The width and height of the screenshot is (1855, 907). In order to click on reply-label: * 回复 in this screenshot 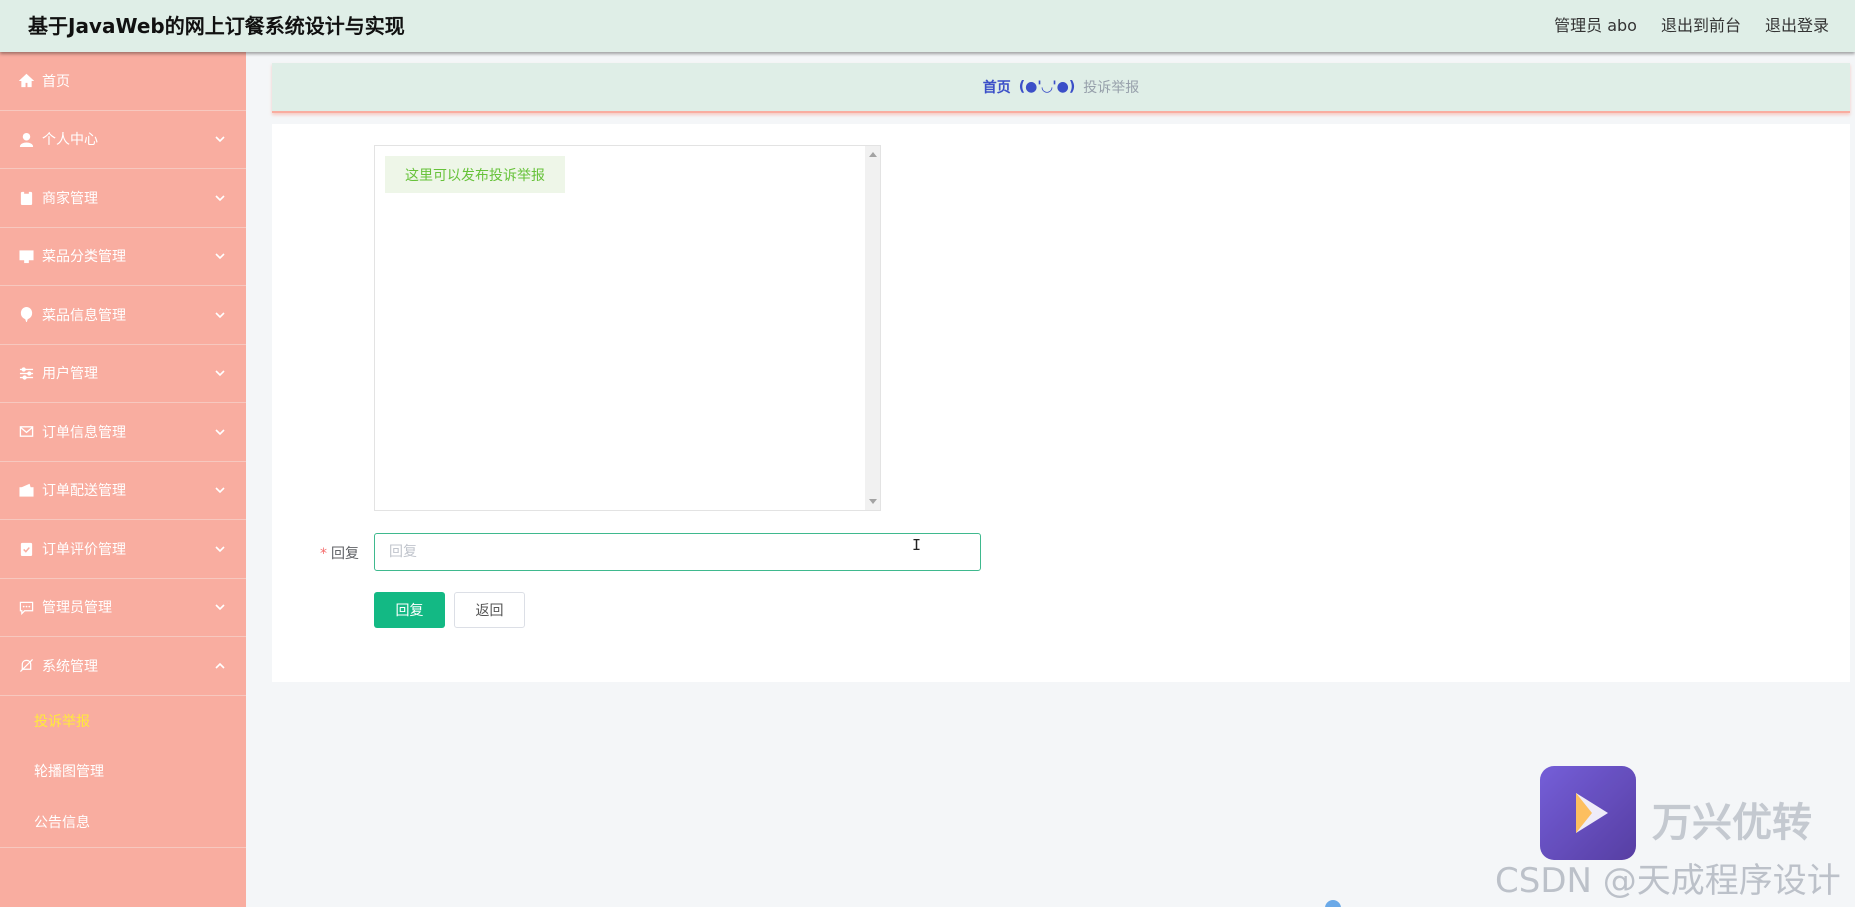, I will do `click(339, 553)`.